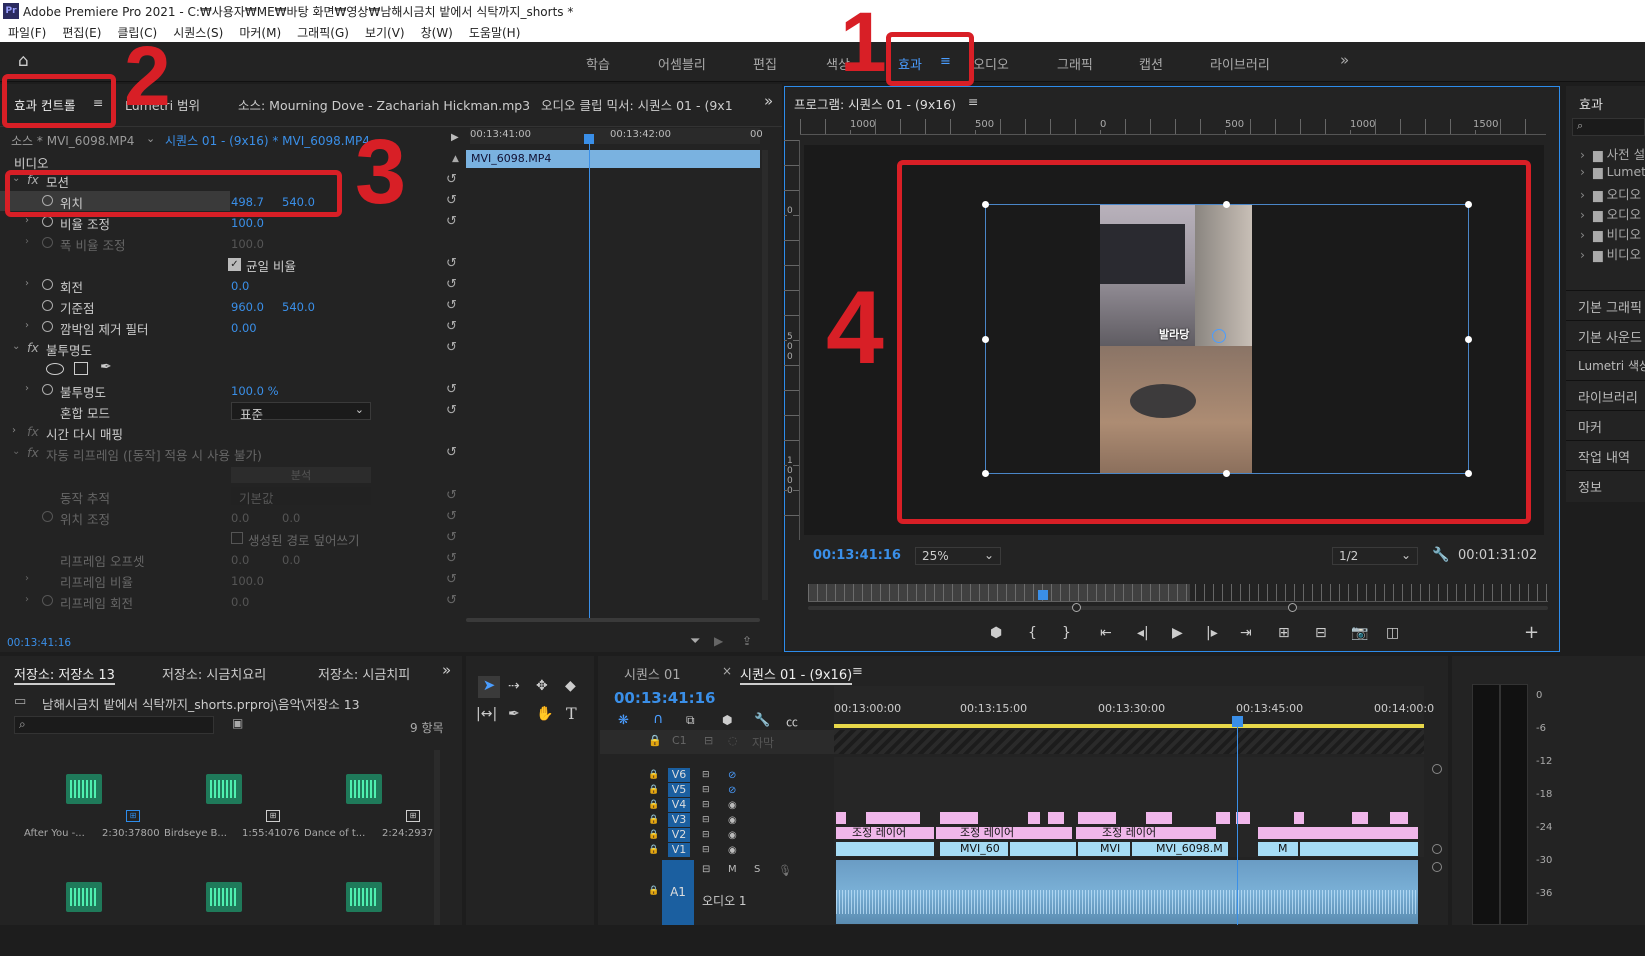 This screenshot has width=1645, height=956. Describe the element at coordinates (230, 432) in the screenshot. I see `row-time-remap: › fx 시간 다시 매핑` at that location.